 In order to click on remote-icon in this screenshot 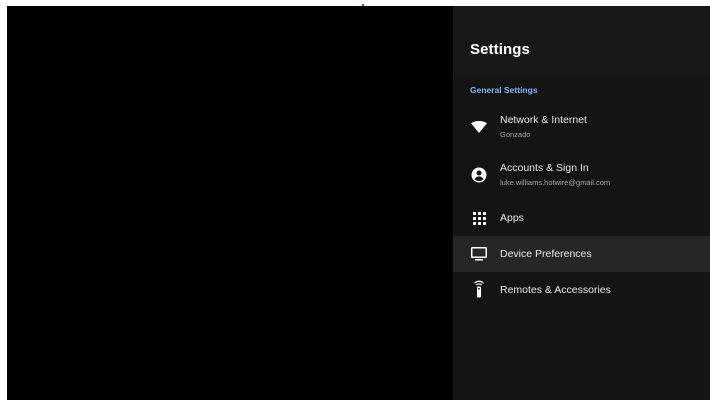, I will do `click(479, 289)`.